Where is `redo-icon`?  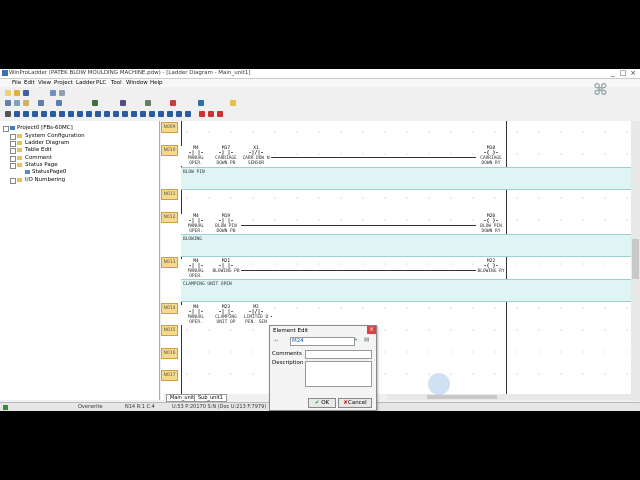 redo-icon is located at coordinates (59, 103).